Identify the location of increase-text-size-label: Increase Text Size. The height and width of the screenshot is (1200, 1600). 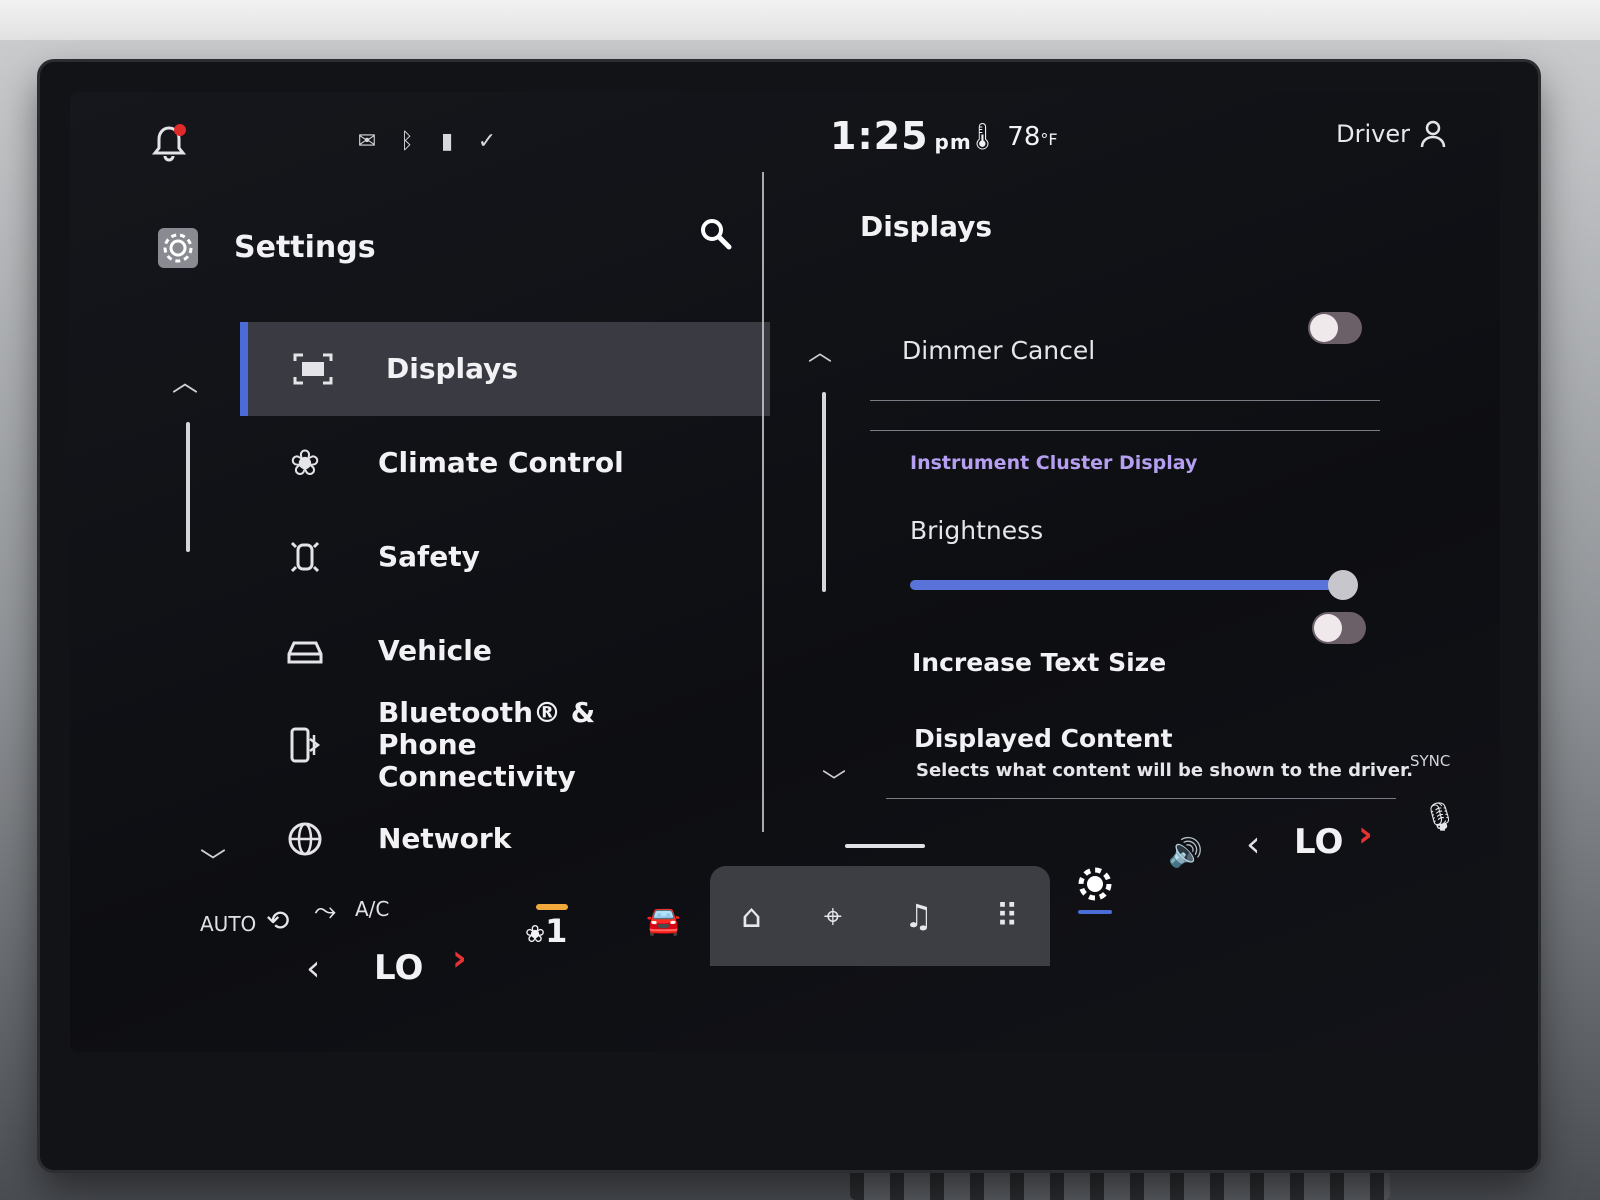
(1039, 662).